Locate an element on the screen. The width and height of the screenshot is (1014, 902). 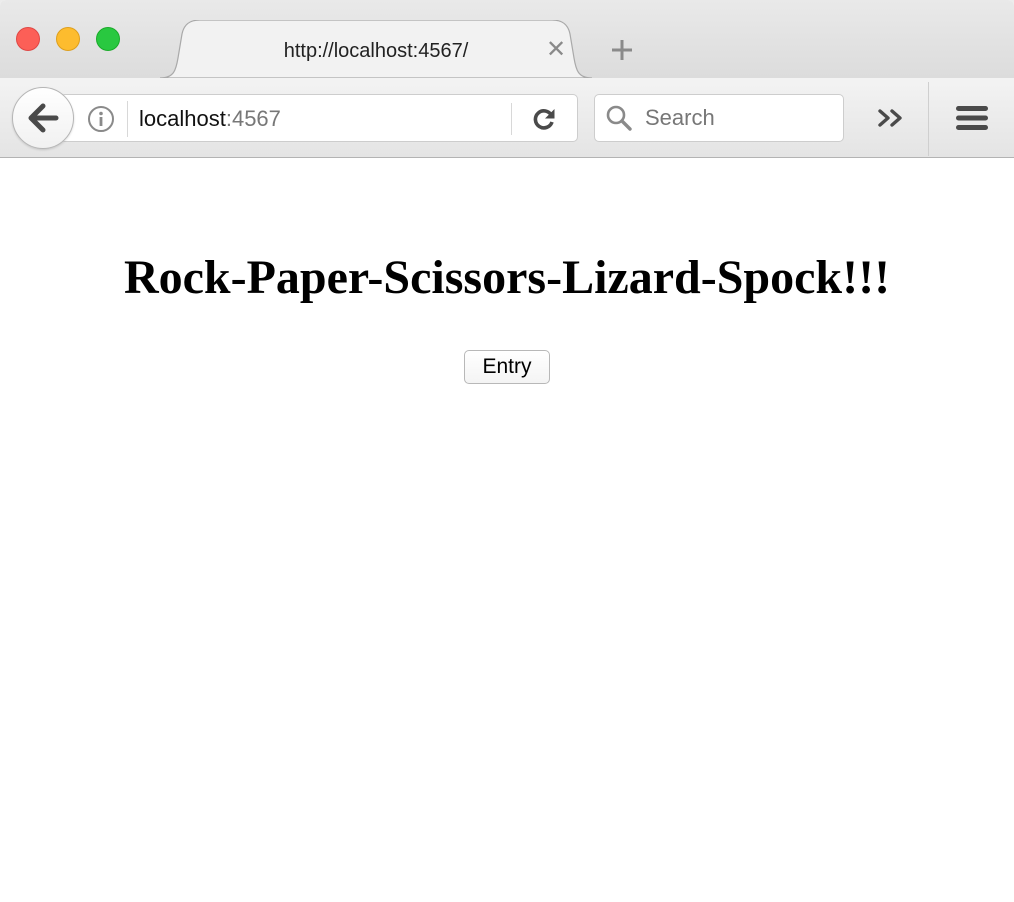
tab-close-icon: ✕ is located at coordinates (556, 50).